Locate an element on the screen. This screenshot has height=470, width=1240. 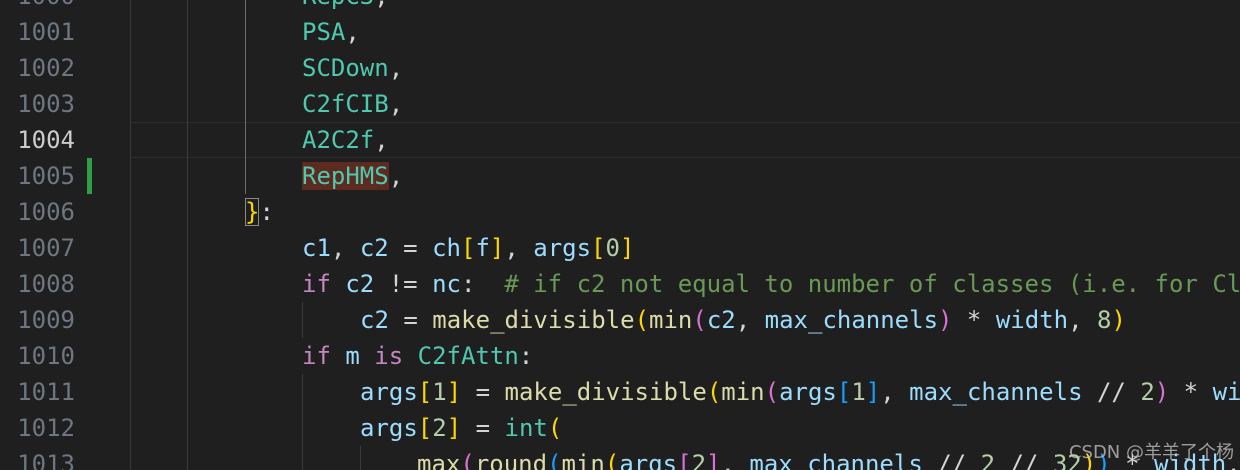
code-line: 1001 PSA, is located at coordinates (620, 32).